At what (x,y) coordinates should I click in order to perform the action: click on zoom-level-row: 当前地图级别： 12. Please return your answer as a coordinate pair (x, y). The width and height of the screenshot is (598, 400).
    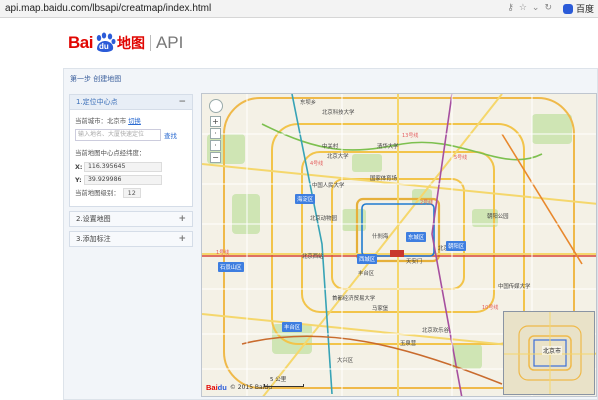
    Looking at the image, I should click on (131, 192).